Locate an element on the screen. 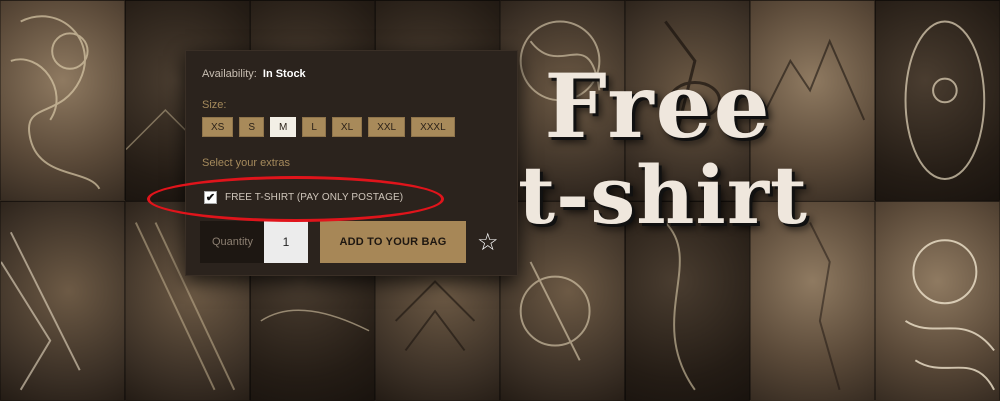 The image size is (1000, 401). size-option-s: S is located at coordinates (252, 127).